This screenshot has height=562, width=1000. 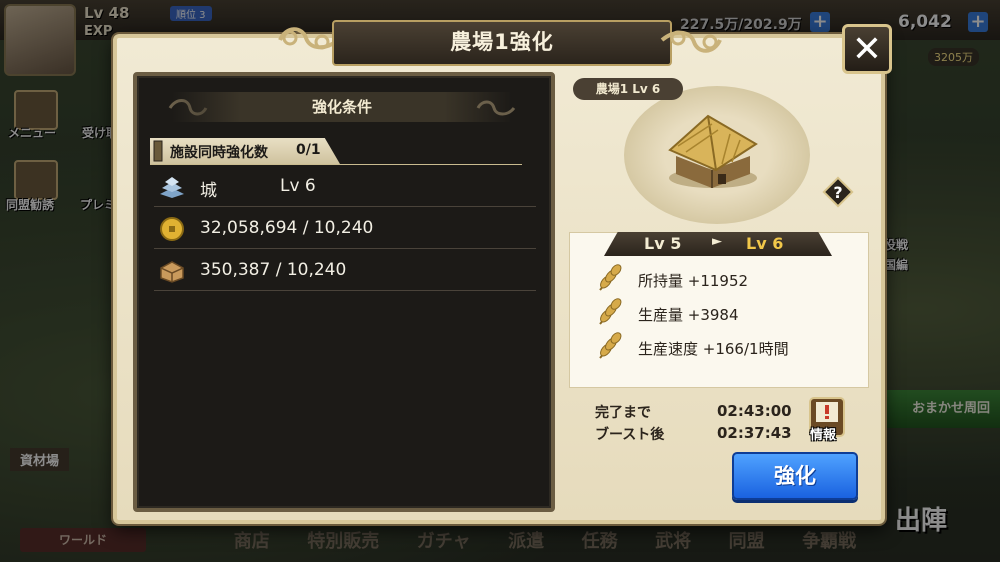 I want to click on level-arrow-icon: ►, so click(x=717, y=241).